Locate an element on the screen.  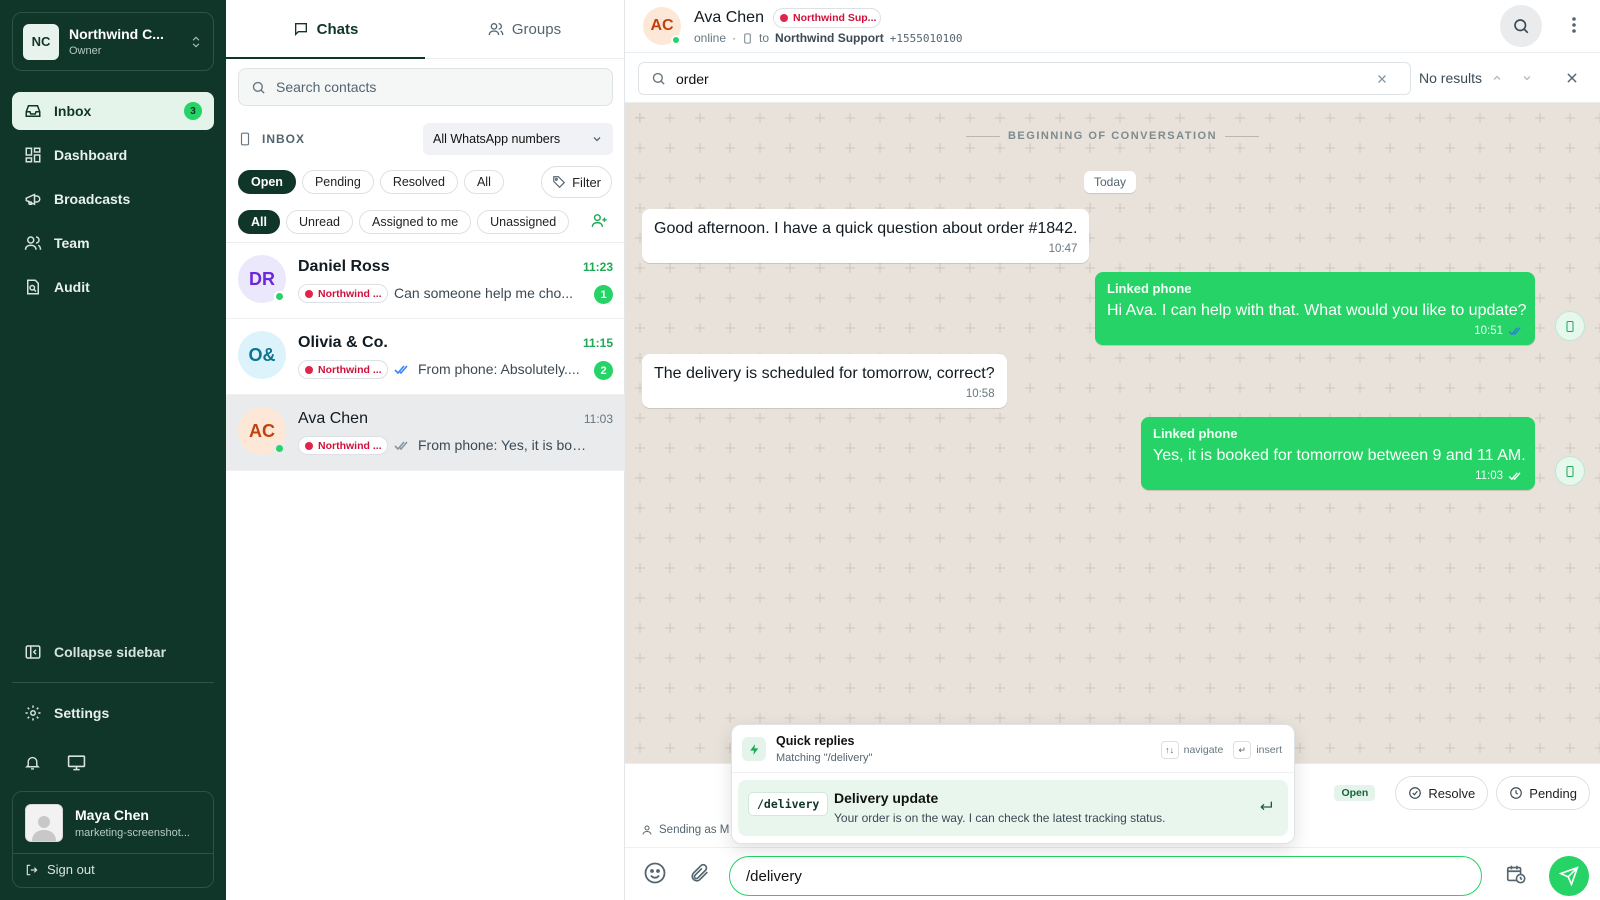
to-label: to is located at coordinates (764, 38).